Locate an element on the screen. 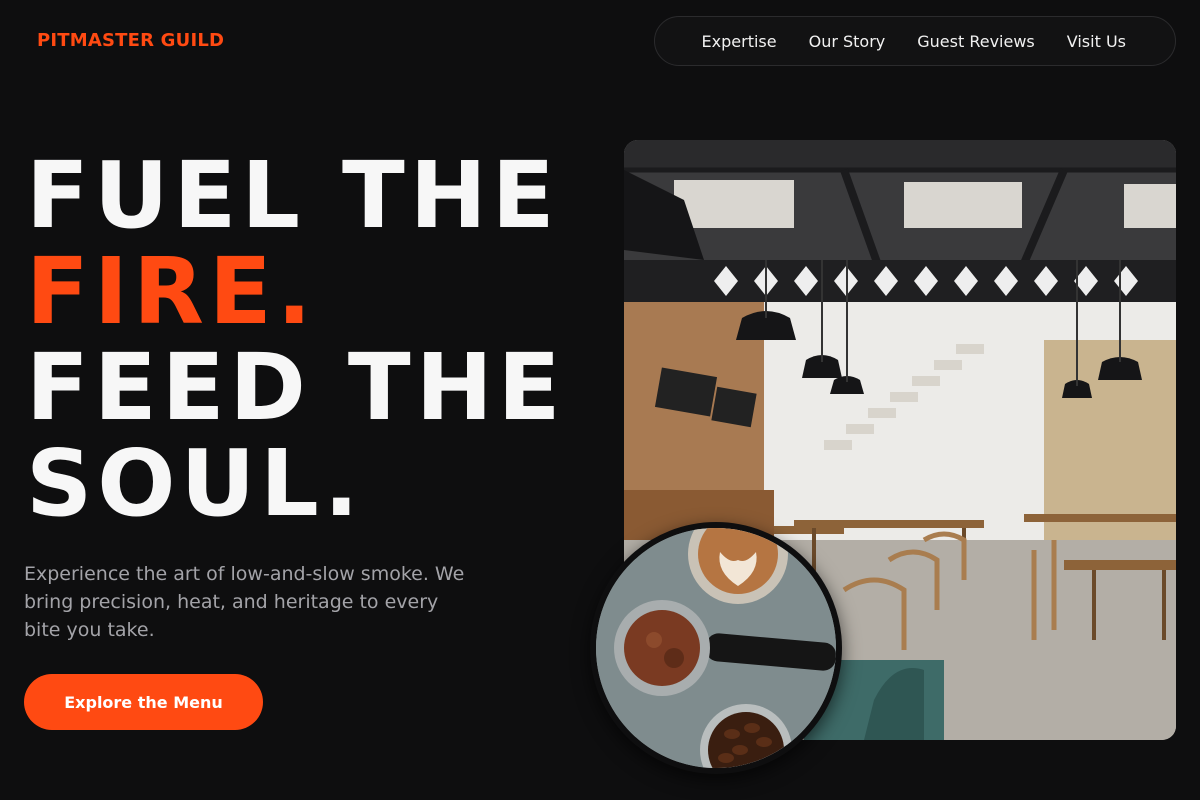 This screenshot has width=1200, height=800. explore-menu-button: Explore the Menu is located at coordinates (143, 702).